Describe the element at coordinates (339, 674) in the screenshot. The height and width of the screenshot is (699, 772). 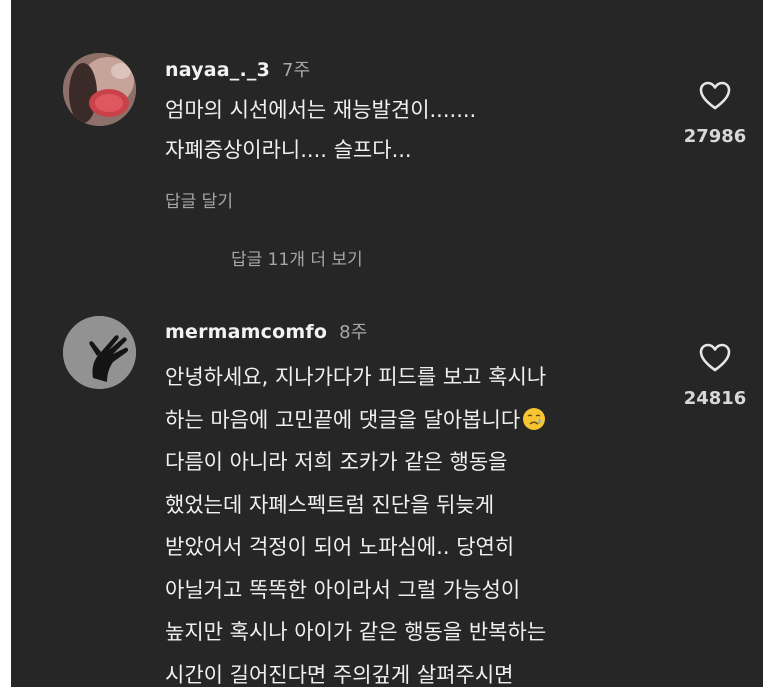
I see `comment-line: 시간이 길어진다면 주의깊게 살펴주시면` at that location.